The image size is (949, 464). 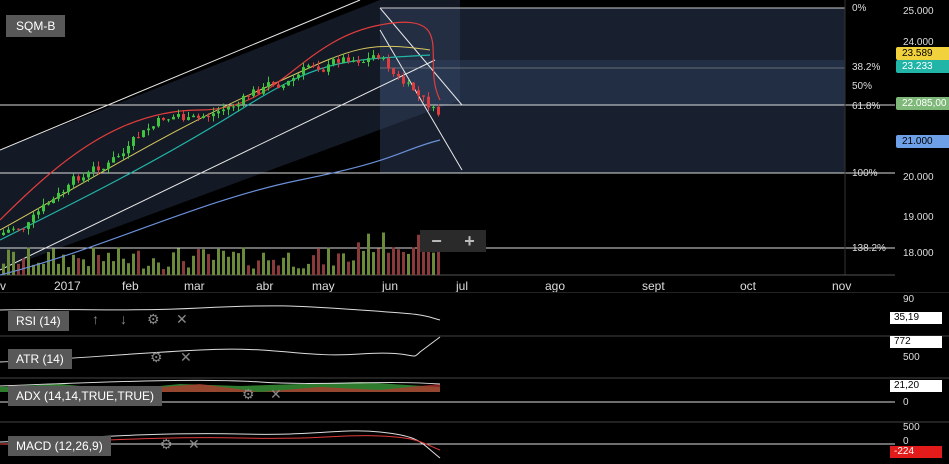 What do you see at coordinates (194, 286) in the screenshot?
I see `month-label: mar` at bounding box center [194, 286].